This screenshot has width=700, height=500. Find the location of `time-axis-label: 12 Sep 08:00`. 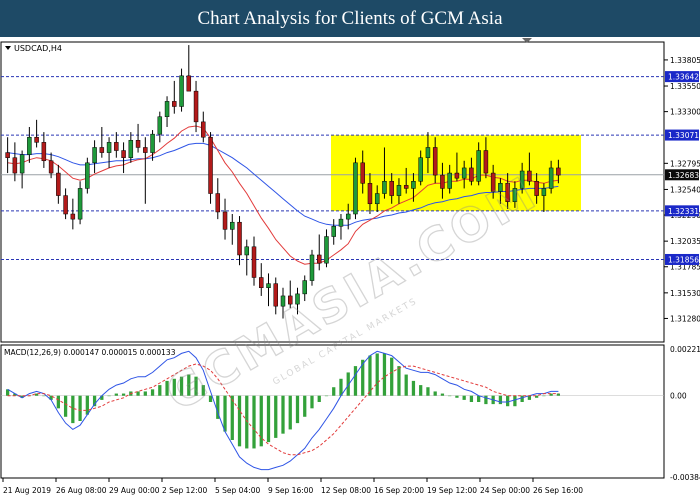

time-axis-label: 12 Sep 08:00 is located at coordinates (346, 490).